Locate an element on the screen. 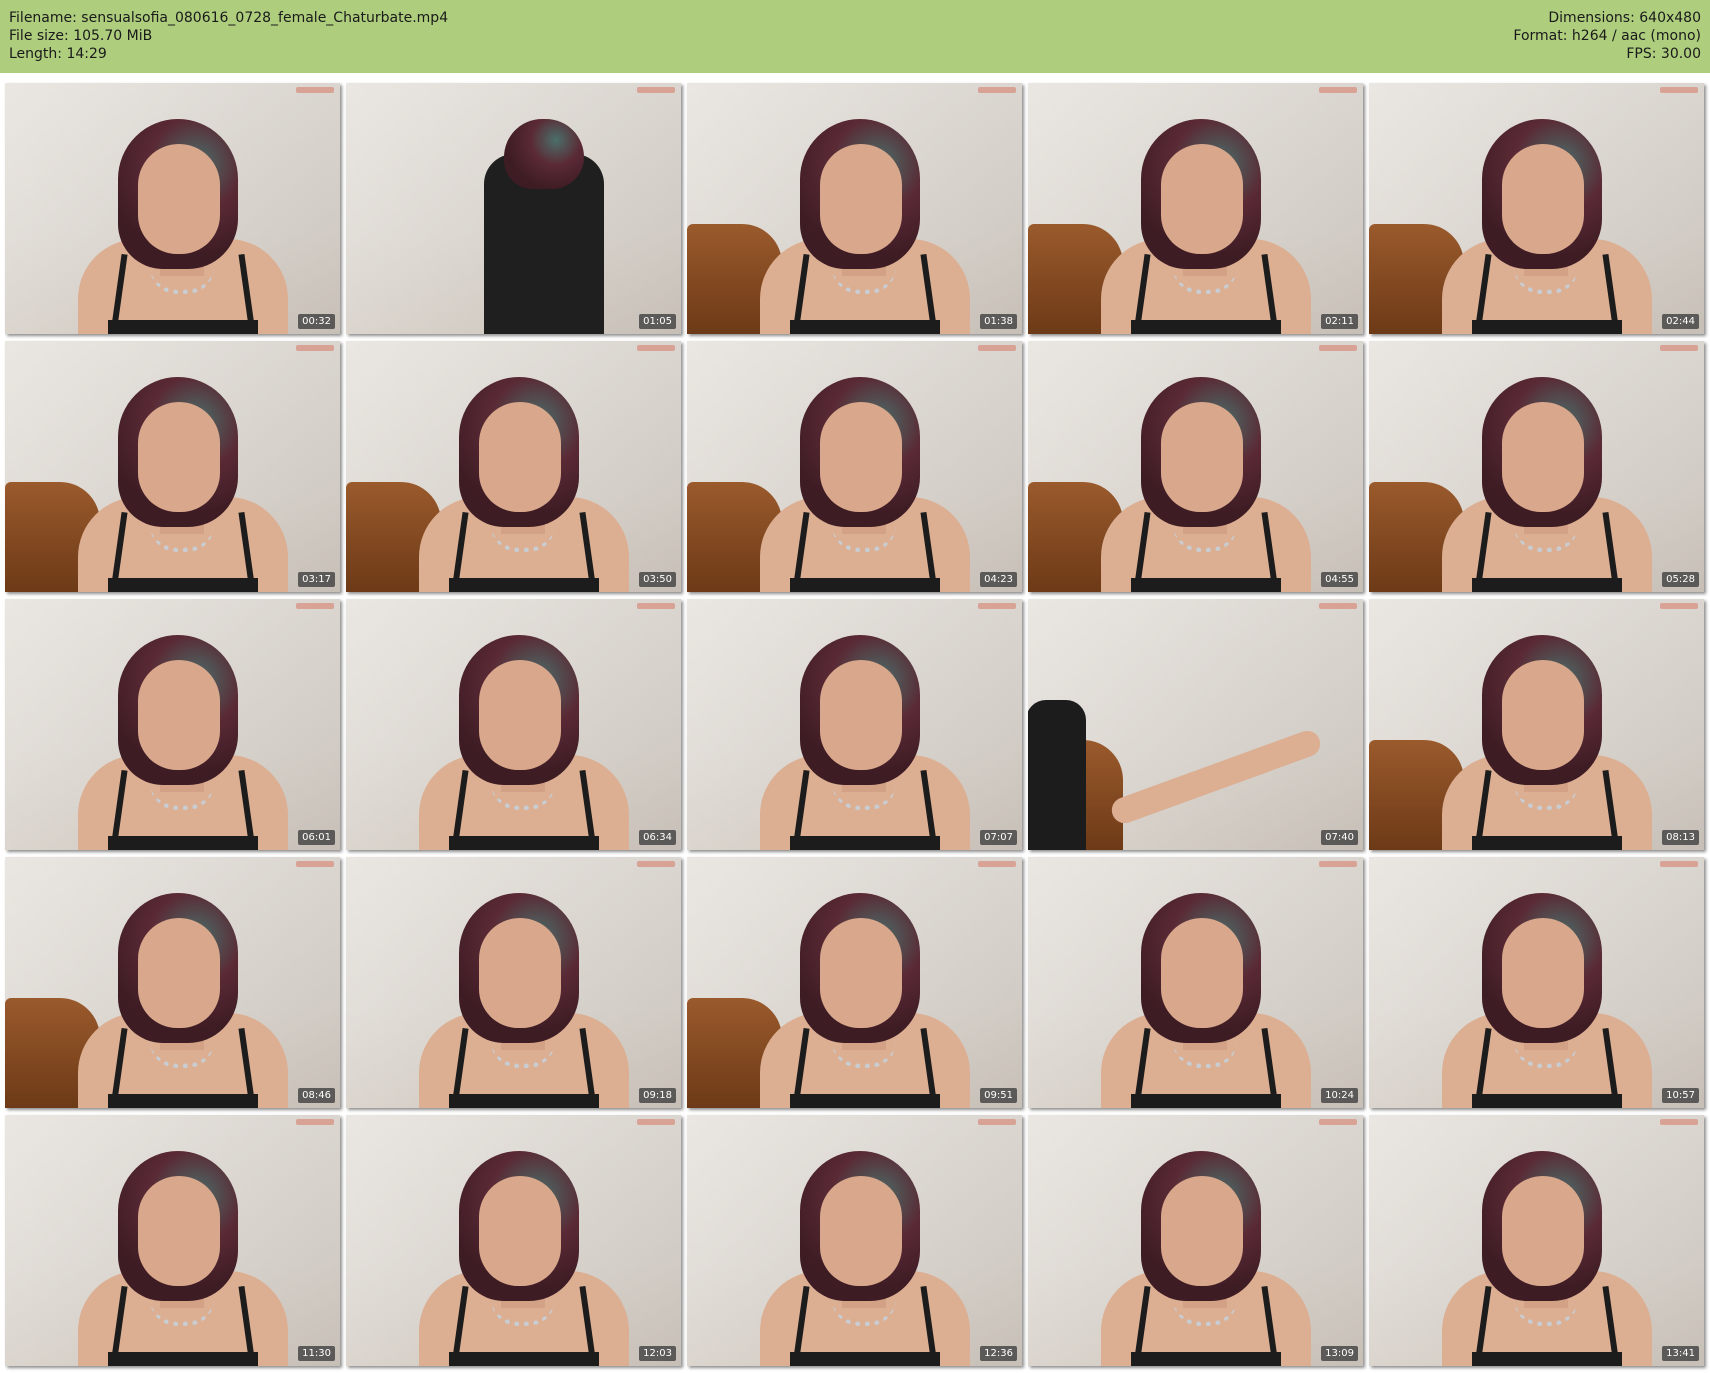 The width and height of the screenshot is (1710, 1373). timestamp-label: 02:11 is located at coordinates (1339, 321).